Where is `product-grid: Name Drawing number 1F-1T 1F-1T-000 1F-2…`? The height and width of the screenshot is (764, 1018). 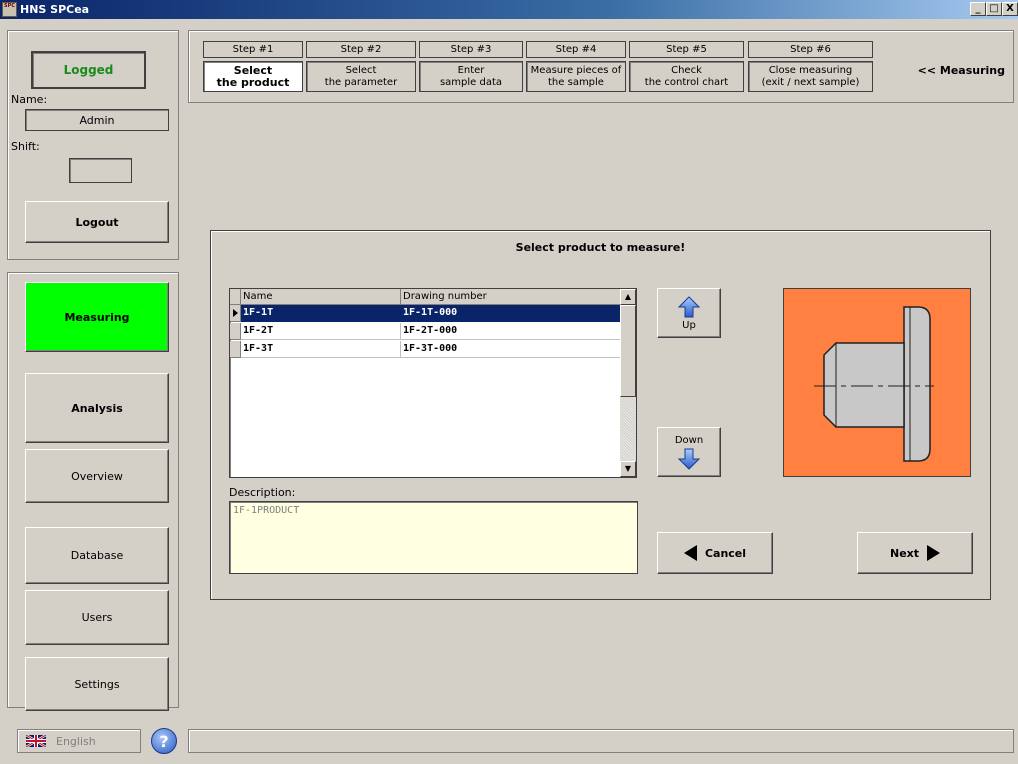
product-grid: Name Drawing number 1F-1T 1F-1T-000 1F-2… is located at coordinates (433, 383).